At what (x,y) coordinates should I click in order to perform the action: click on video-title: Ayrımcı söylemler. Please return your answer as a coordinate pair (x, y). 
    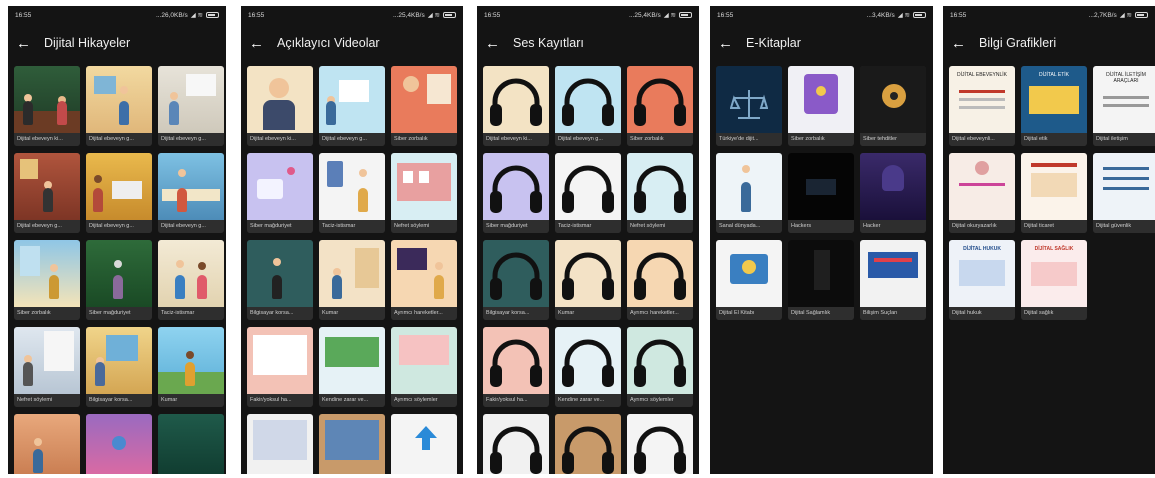
    Looking at the image, I should click on (424, 400).